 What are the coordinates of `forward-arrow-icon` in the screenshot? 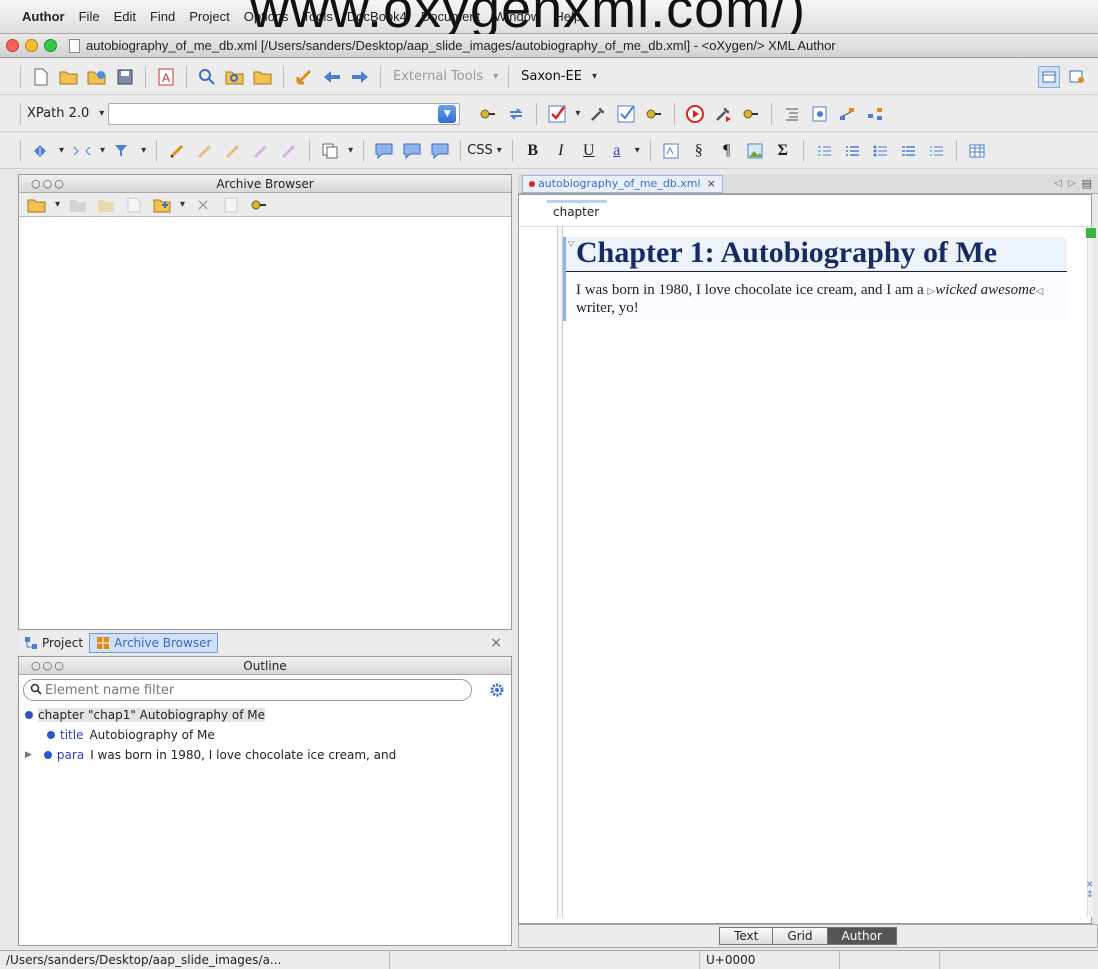 It's located at (360, 77).